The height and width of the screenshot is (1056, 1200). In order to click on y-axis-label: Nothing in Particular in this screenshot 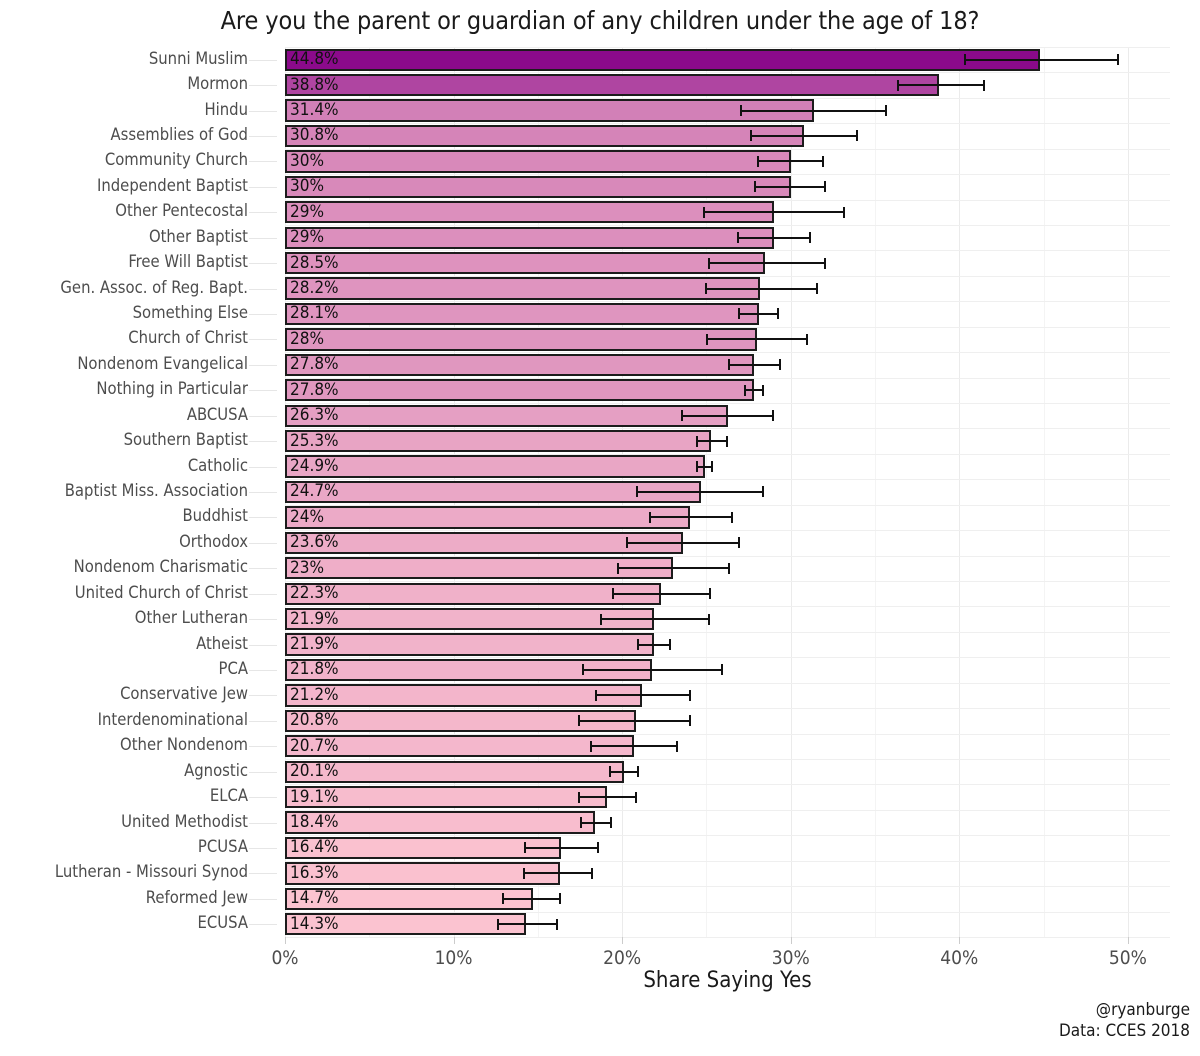, I will do `click(172, 389)`.